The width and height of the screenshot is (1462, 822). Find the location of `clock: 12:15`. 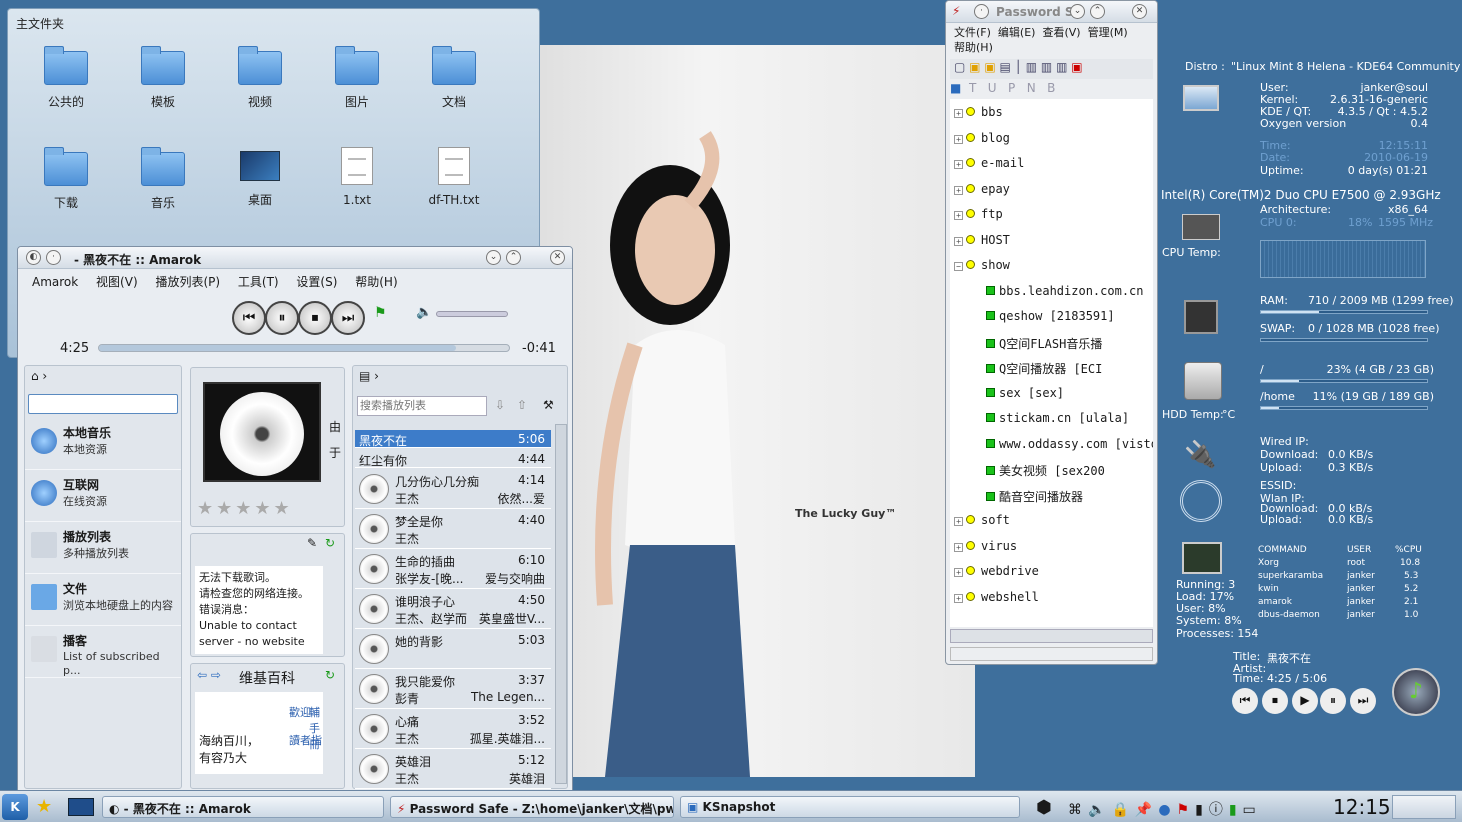

clock: 12:15 is located at coordinates (1362, 807).